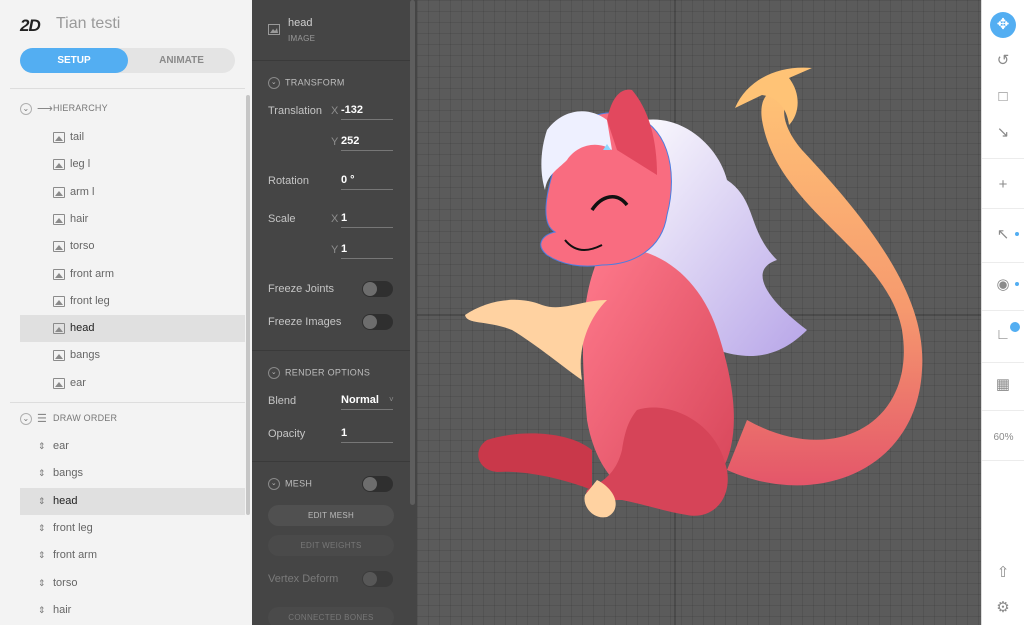 The height and width of the screenshot is (625, 1024). I want to click on setup-mode-button: SETUP, so click(74, 60).